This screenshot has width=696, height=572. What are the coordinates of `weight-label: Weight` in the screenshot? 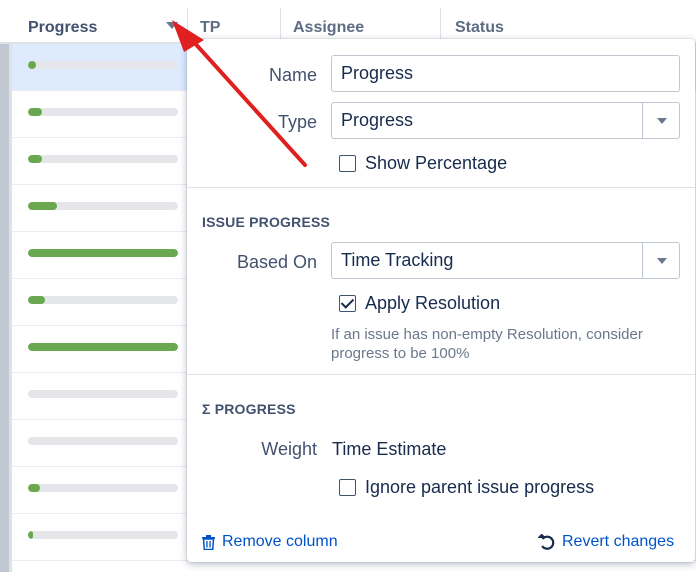 It's located at (289, 449).